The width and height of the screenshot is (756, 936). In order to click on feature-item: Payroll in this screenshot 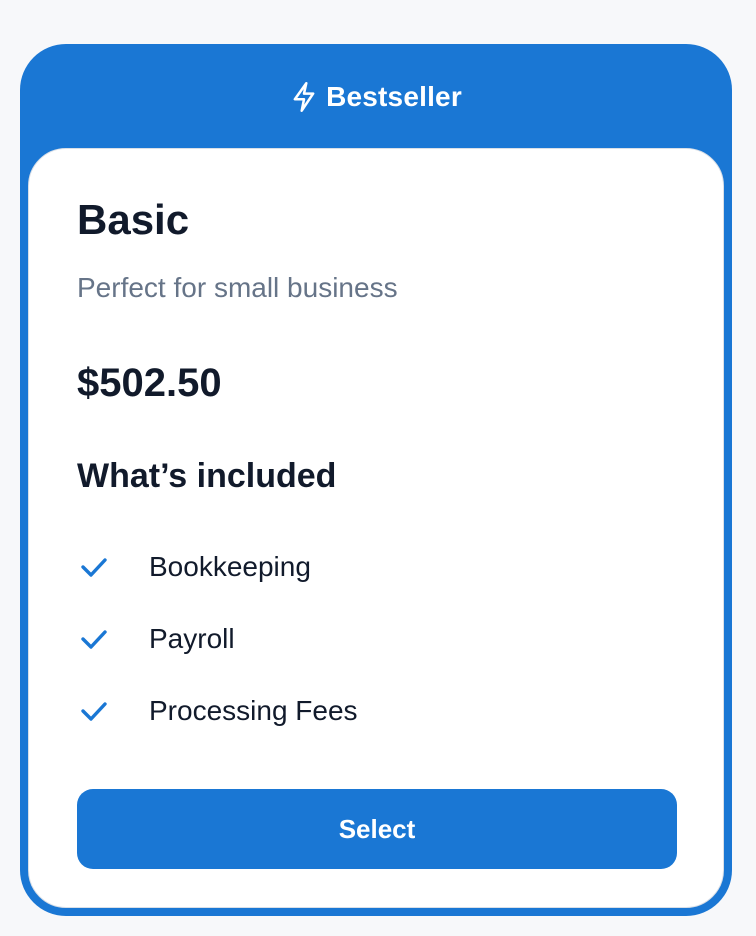, I will do `click(357, 639)`.